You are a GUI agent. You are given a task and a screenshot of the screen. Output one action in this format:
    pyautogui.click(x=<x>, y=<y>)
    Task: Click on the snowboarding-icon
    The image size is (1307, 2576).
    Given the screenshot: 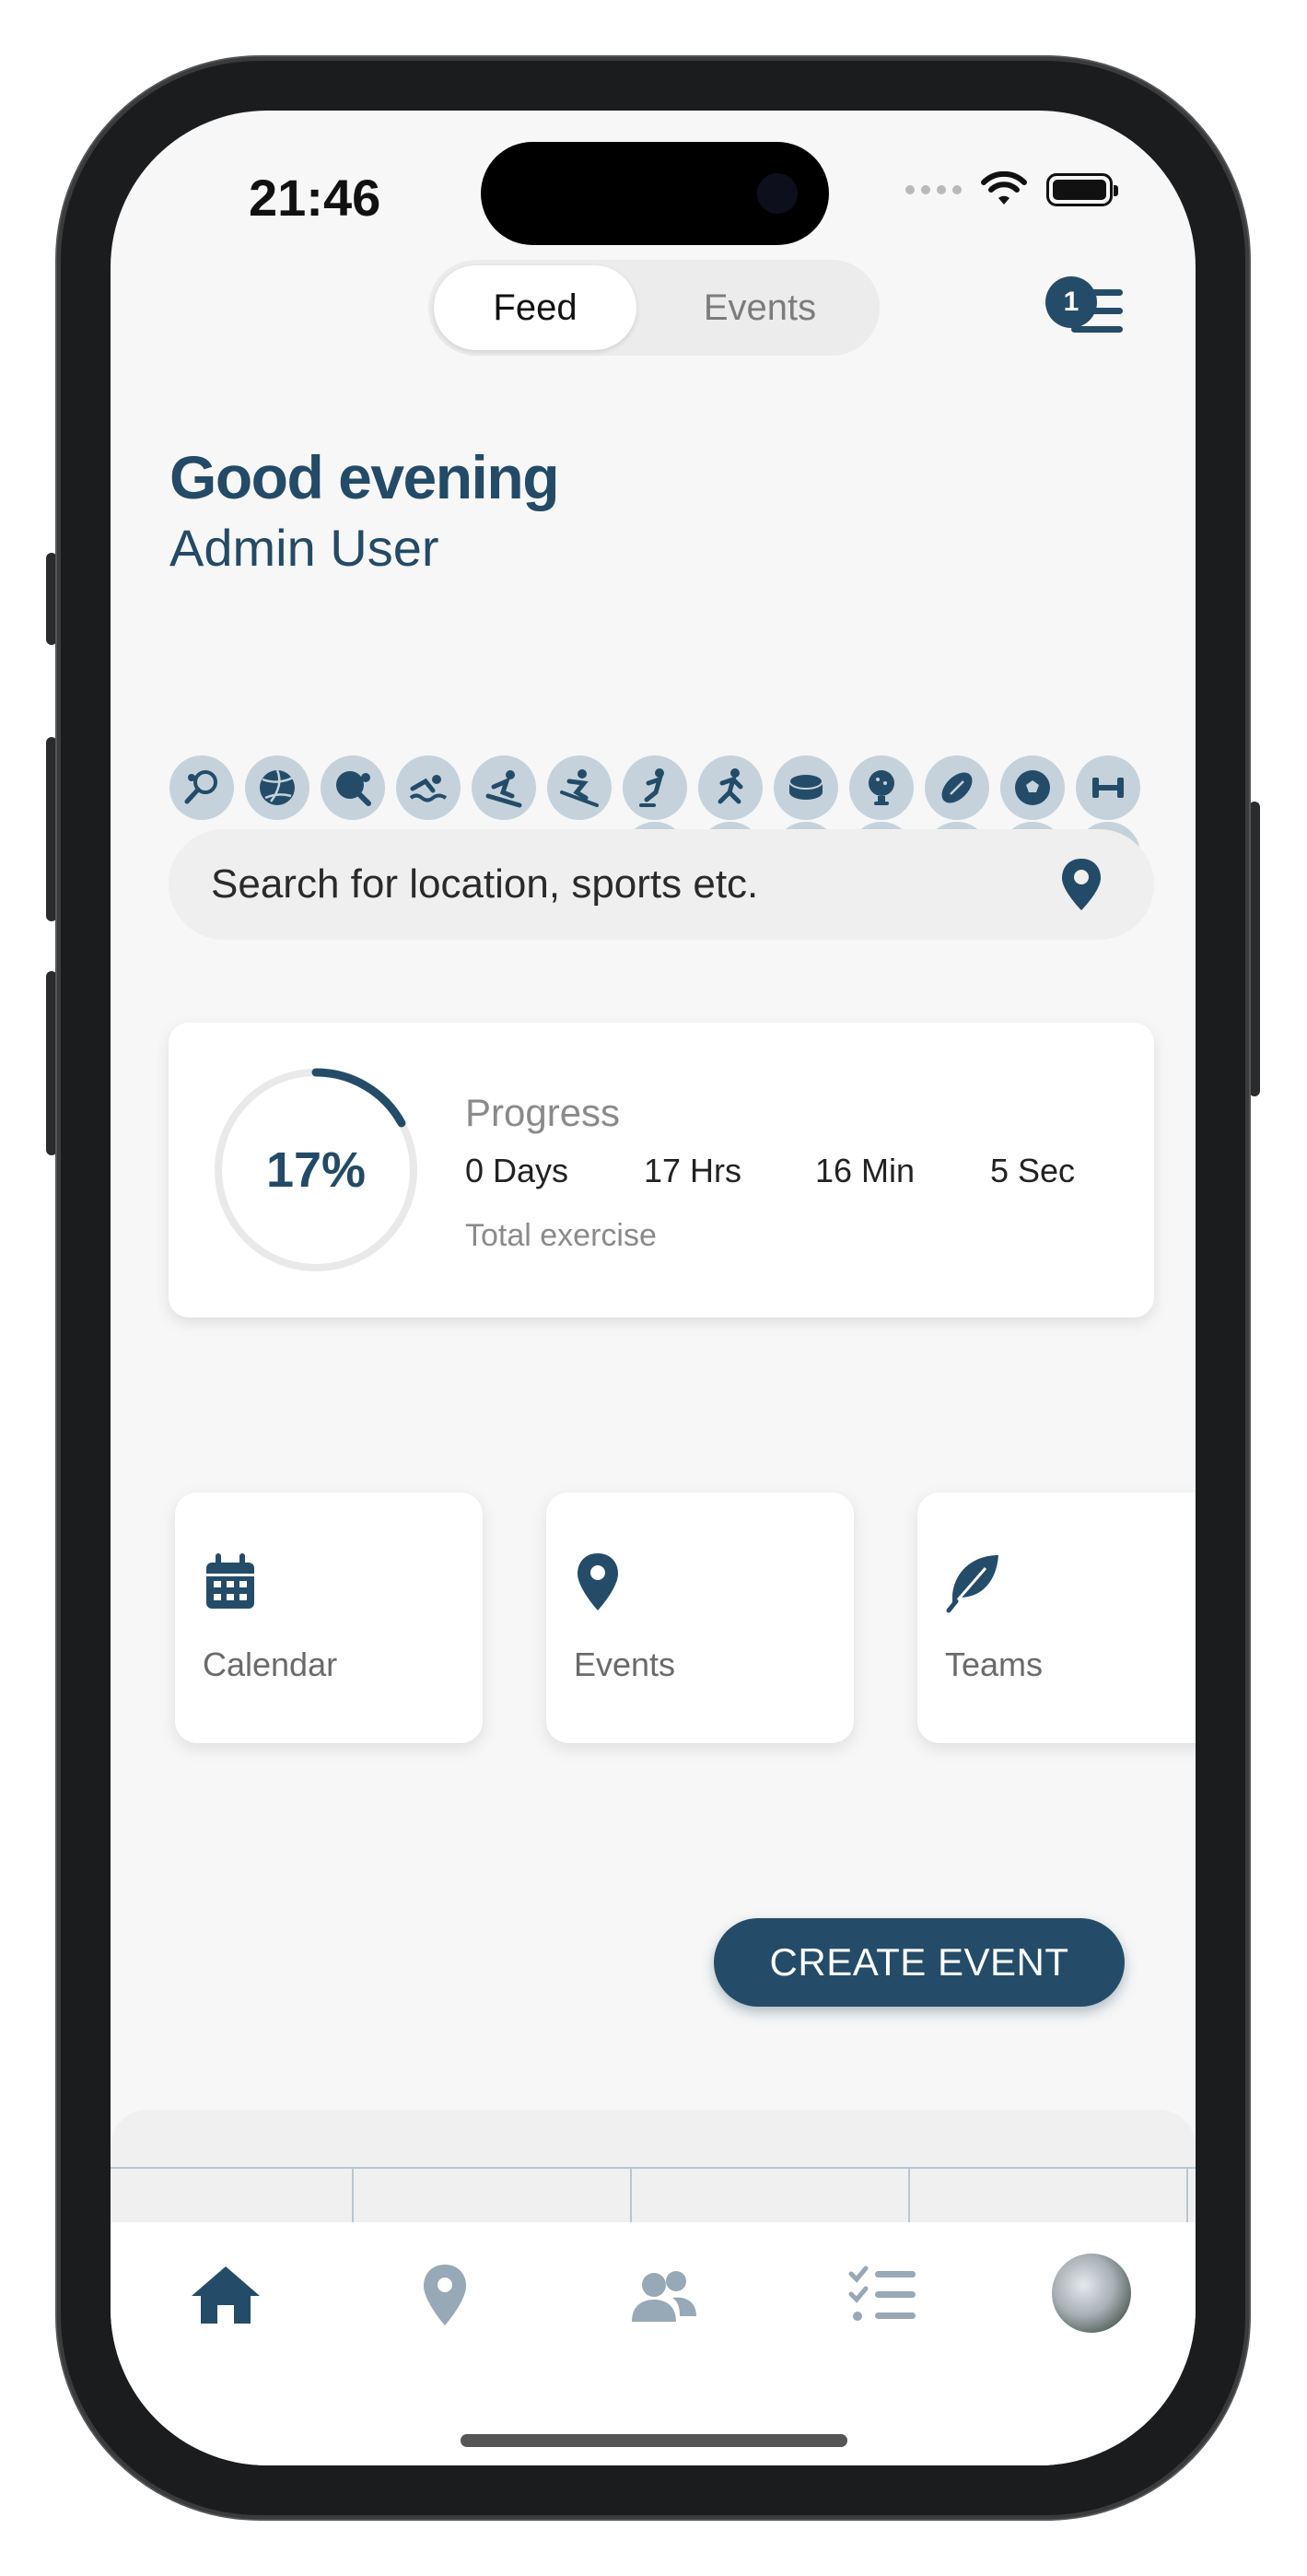 What is the action you would take?
    pyautogui.click(x=504, y=787)
    